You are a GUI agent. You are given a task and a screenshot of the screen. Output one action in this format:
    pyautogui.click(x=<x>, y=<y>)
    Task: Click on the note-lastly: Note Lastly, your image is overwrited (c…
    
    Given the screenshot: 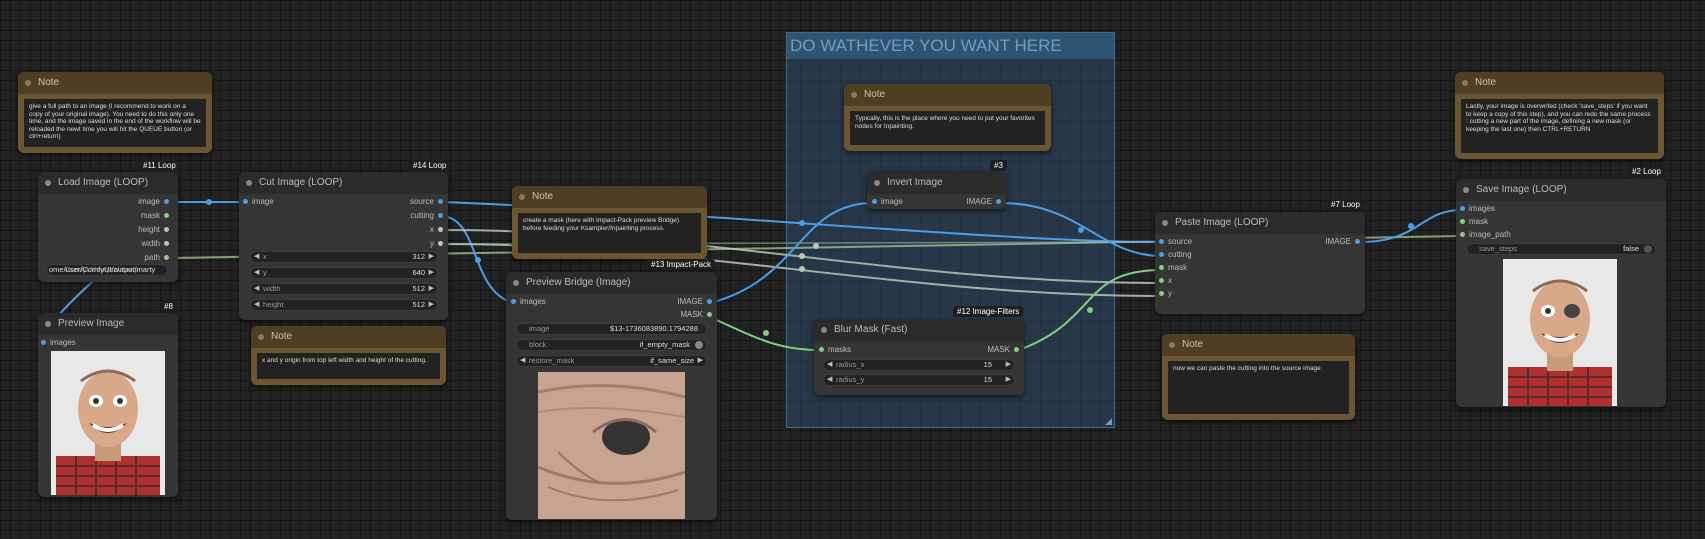 What is the action you would take?
    pyautogui.click(x=1559, y=115)
    